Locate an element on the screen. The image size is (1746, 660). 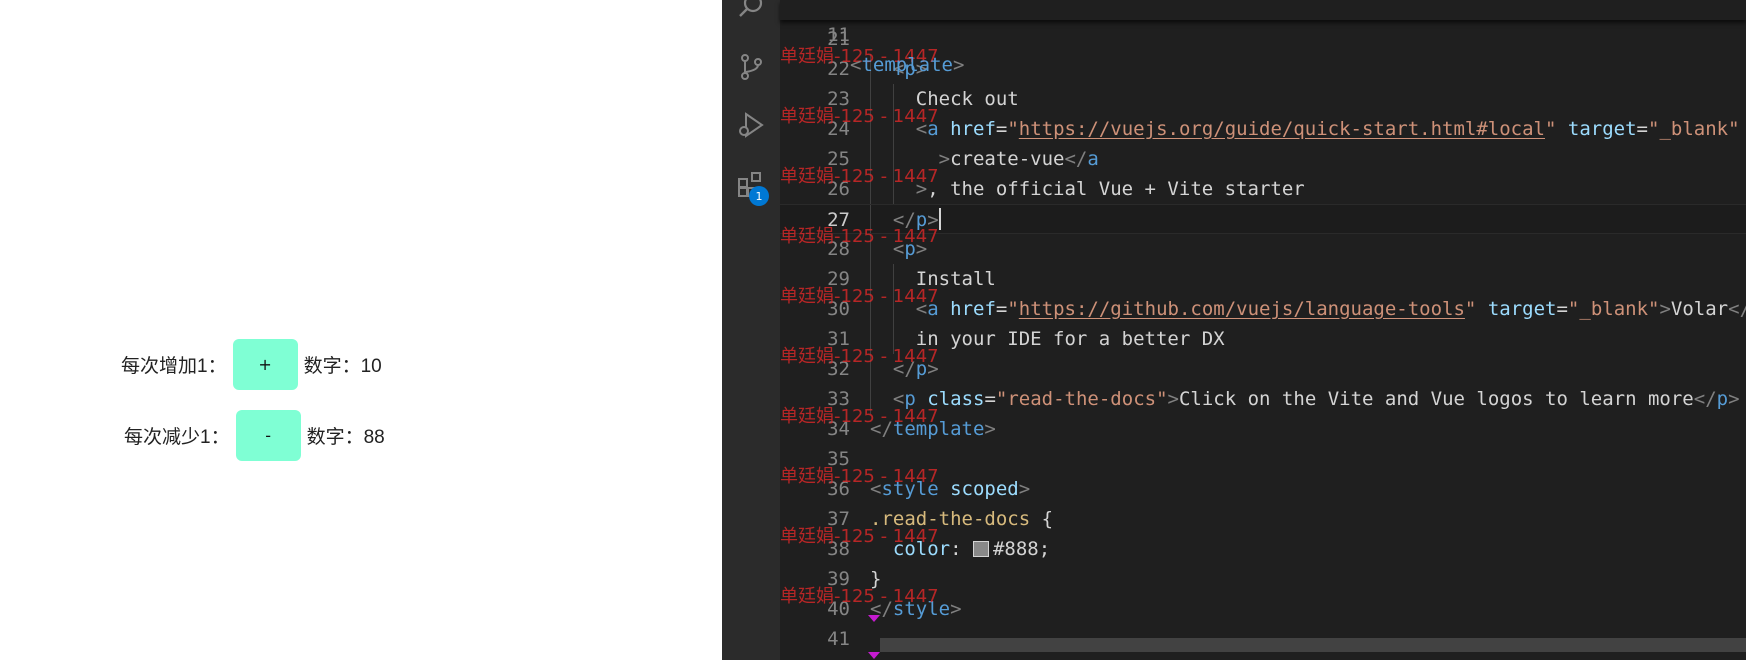
line-code: Check out is located at coordinates (944, 99).